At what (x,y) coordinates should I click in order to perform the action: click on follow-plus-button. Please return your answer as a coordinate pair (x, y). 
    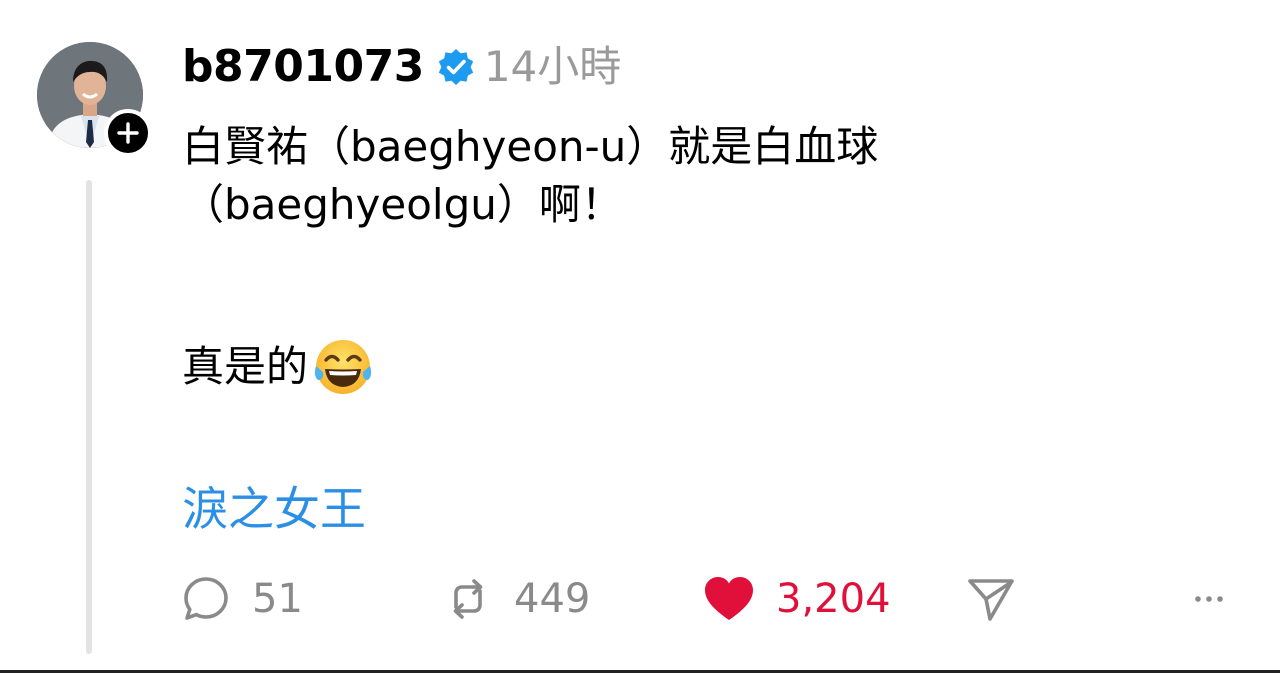
    Looking at the image, I should click on (128, 133).